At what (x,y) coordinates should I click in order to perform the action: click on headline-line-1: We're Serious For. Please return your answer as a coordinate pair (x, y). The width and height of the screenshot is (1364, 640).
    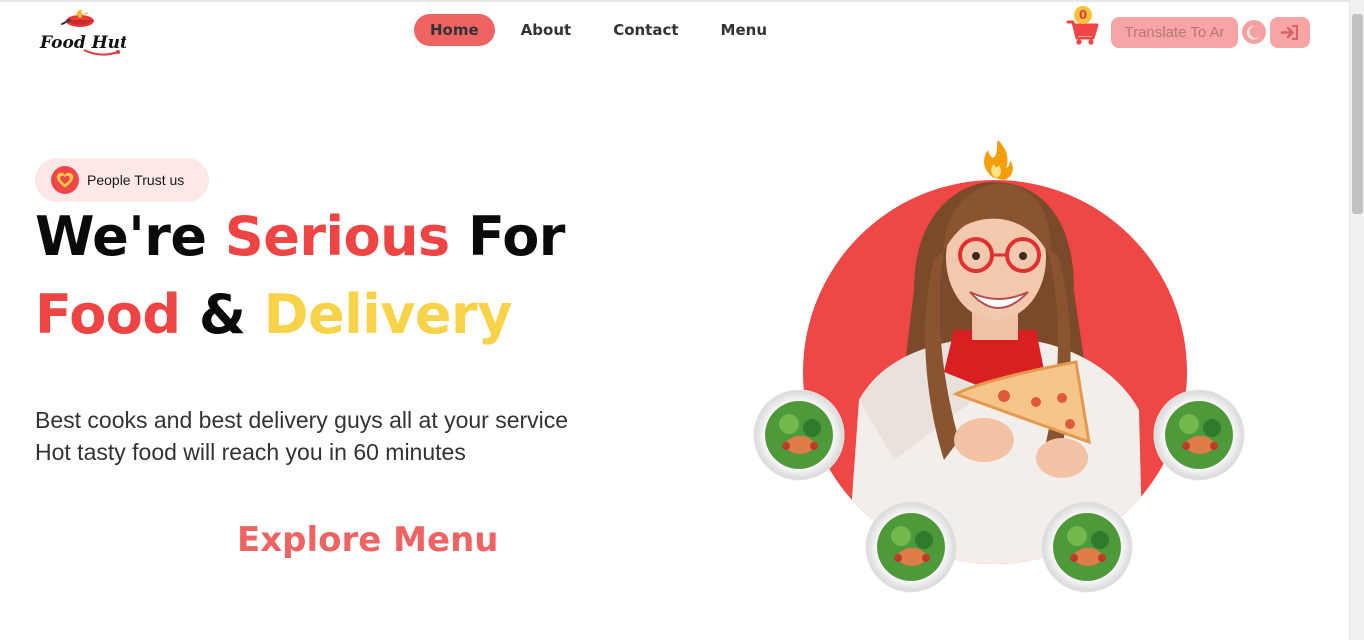
    Looking at the image, I should click on (300, 237).